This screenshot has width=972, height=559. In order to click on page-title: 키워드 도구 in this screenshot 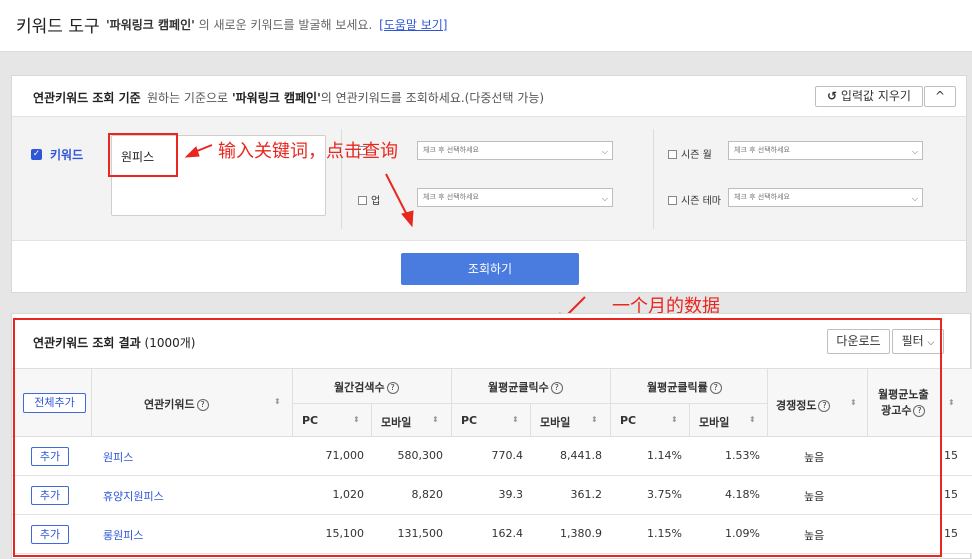, I will do `click(58, 27)`.